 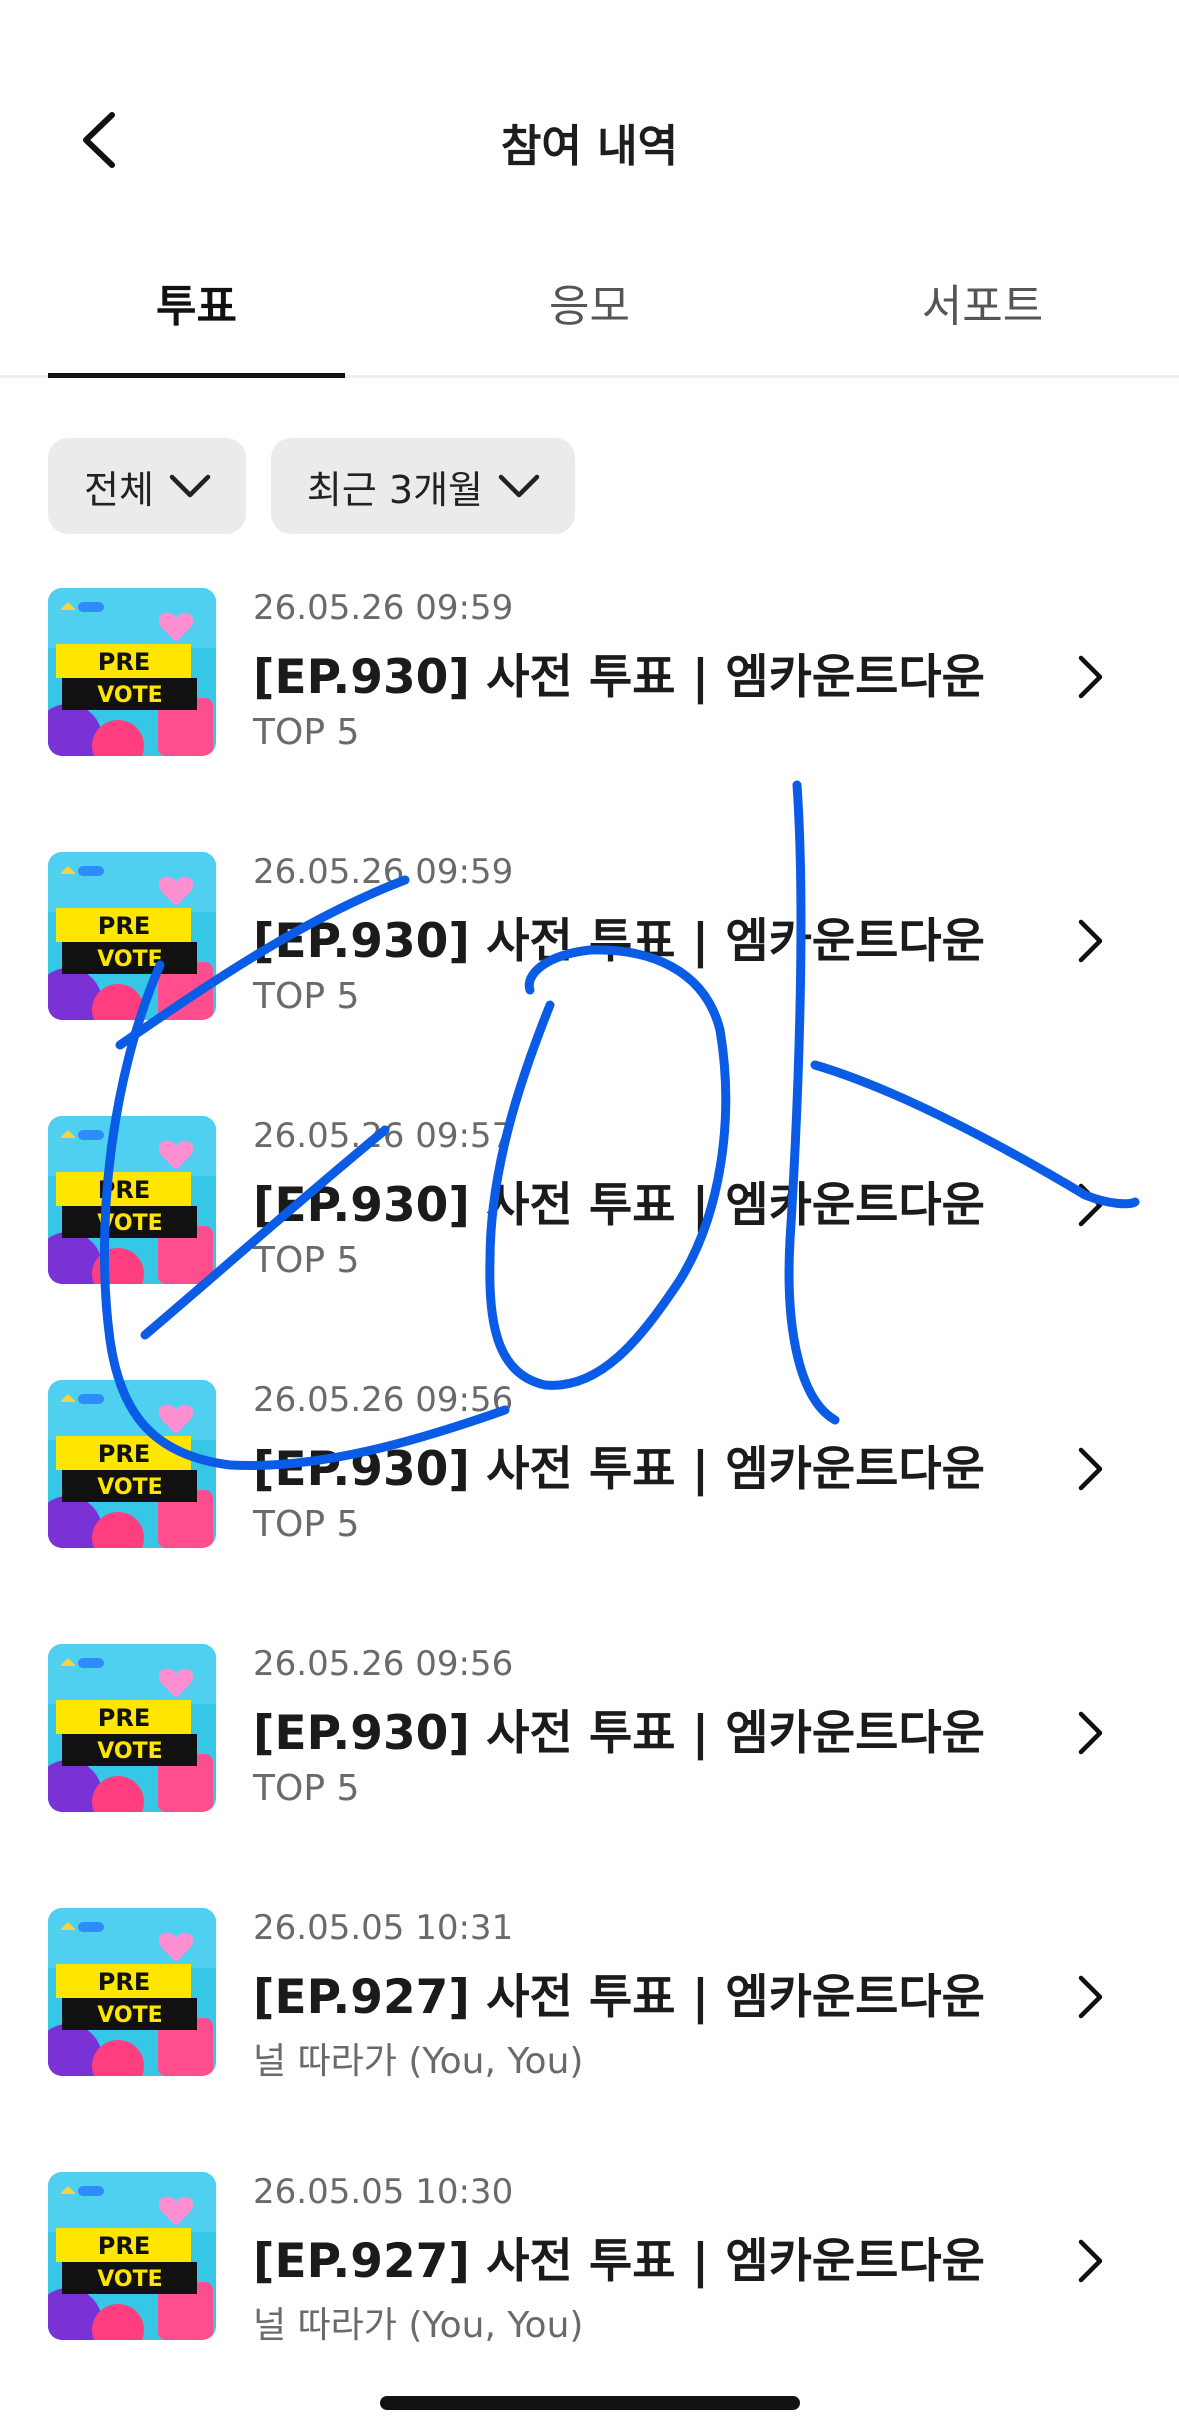 I want to click on tab-bar: 투표 응모 서포트, so click(x=589, y=309).